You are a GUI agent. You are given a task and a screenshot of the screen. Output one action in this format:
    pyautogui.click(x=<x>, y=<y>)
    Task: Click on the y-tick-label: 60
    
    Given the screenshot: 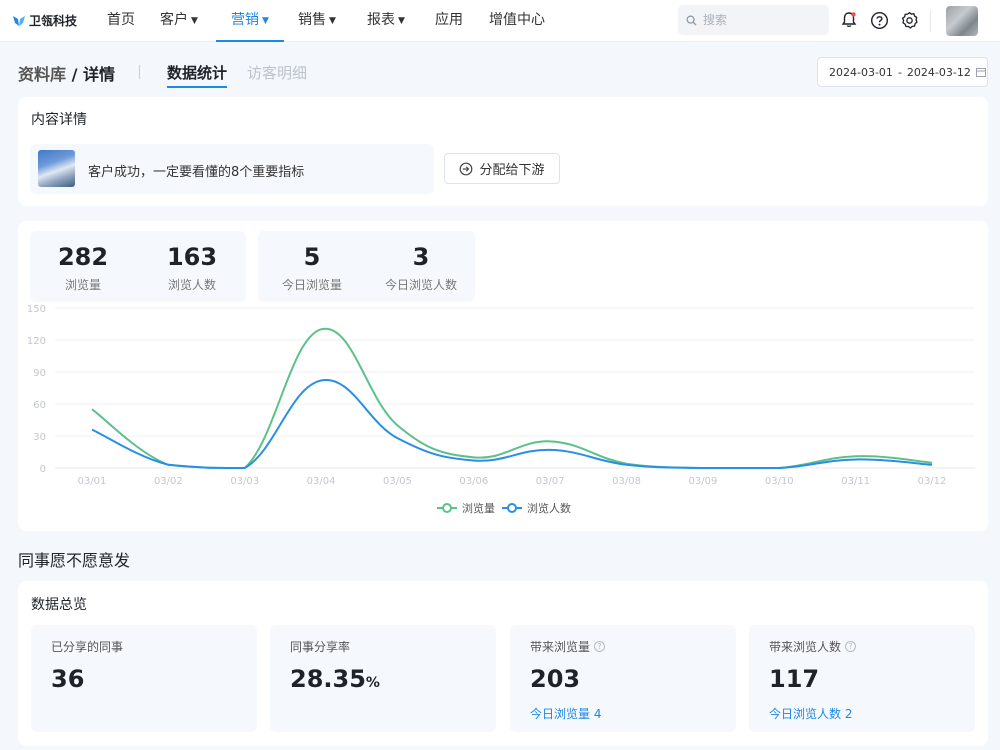 What is the action you would take?
    pyautogui.click(x=39, y=405)
    